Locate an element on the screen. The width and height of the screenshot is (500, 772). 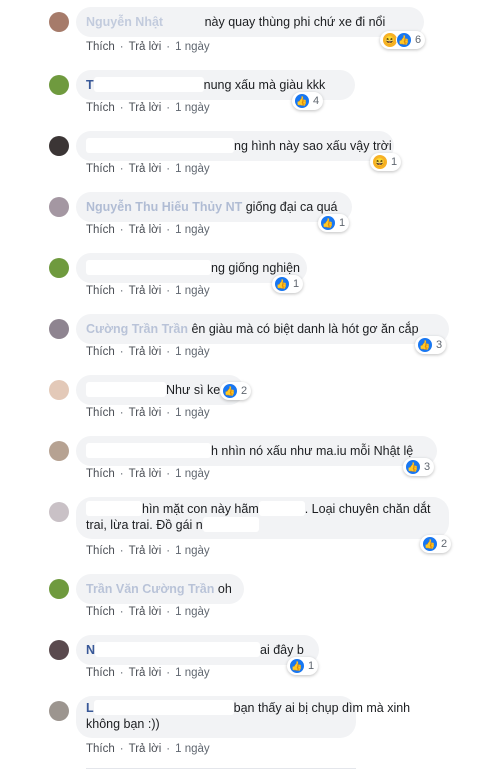
comment-author: Nguyễn Nhật is located at coordinates (124, 22).